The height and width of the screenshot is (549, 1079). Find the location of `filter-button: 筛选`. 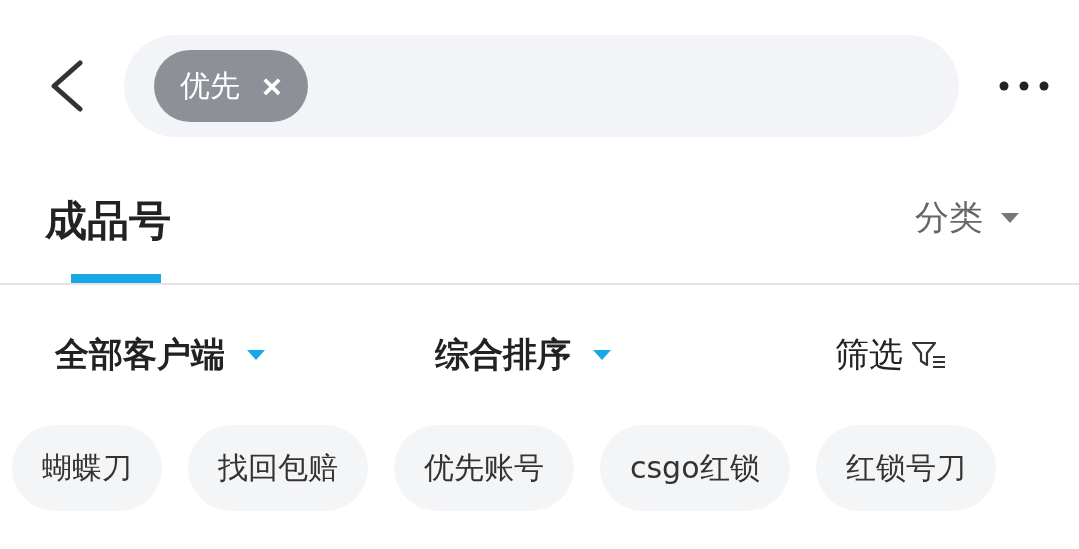

filter-button: 筛选 is located at coordinates (957, 355).